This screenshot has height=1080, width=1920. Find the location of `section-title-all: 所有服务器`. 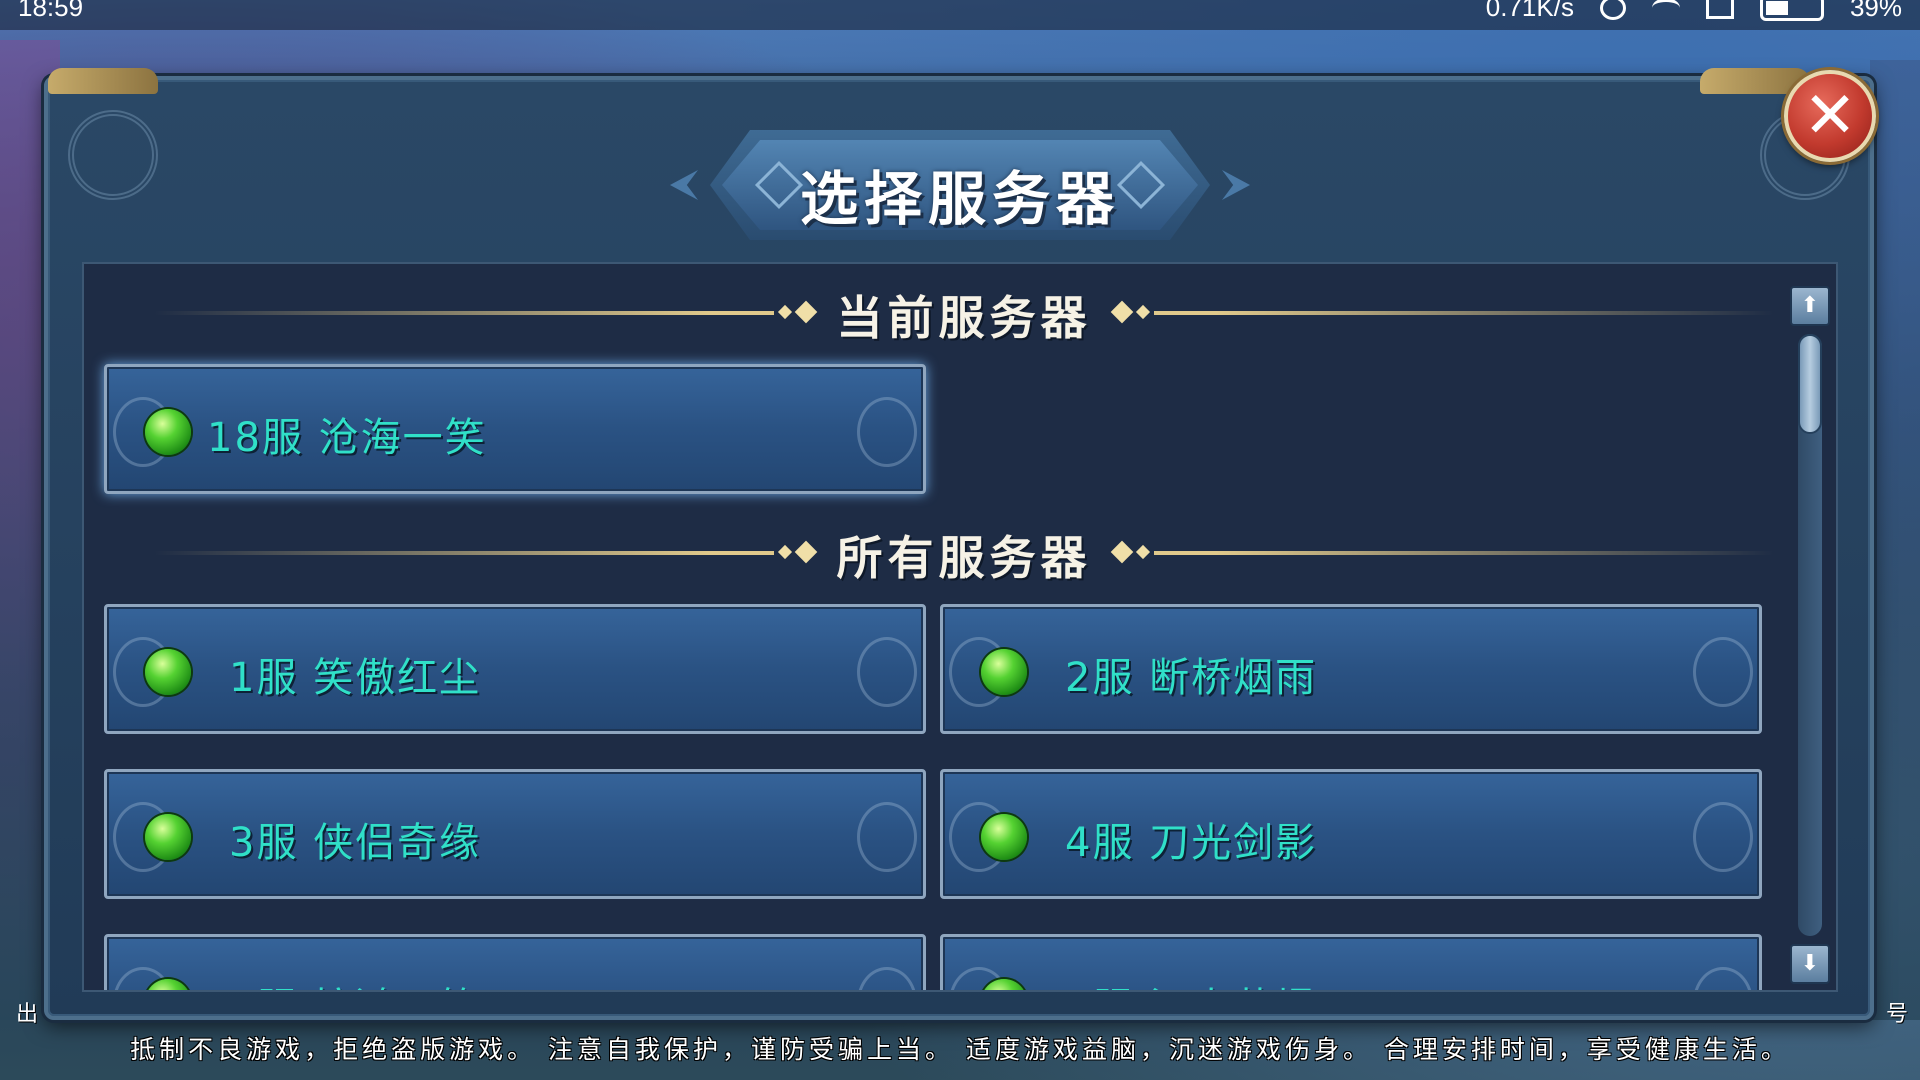

section-title-all: 所有服务器 is located at coordinates (964, 558).